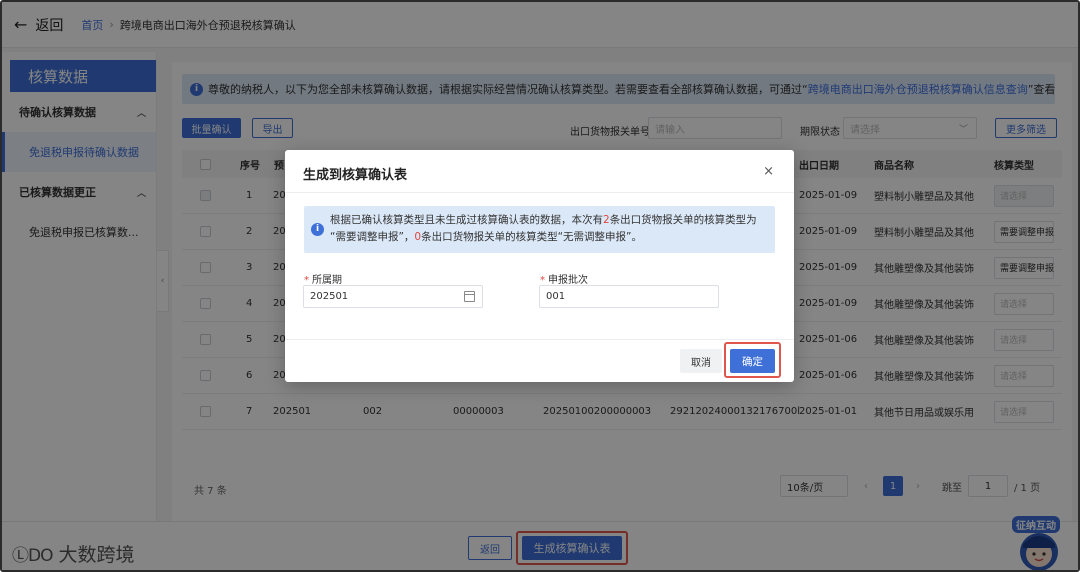 The height and width of the screenshot is (572, 1080). Describe the element at coordinates (606, 220) in the screenshot. I see `alert-count-adjust: 2` at that location.